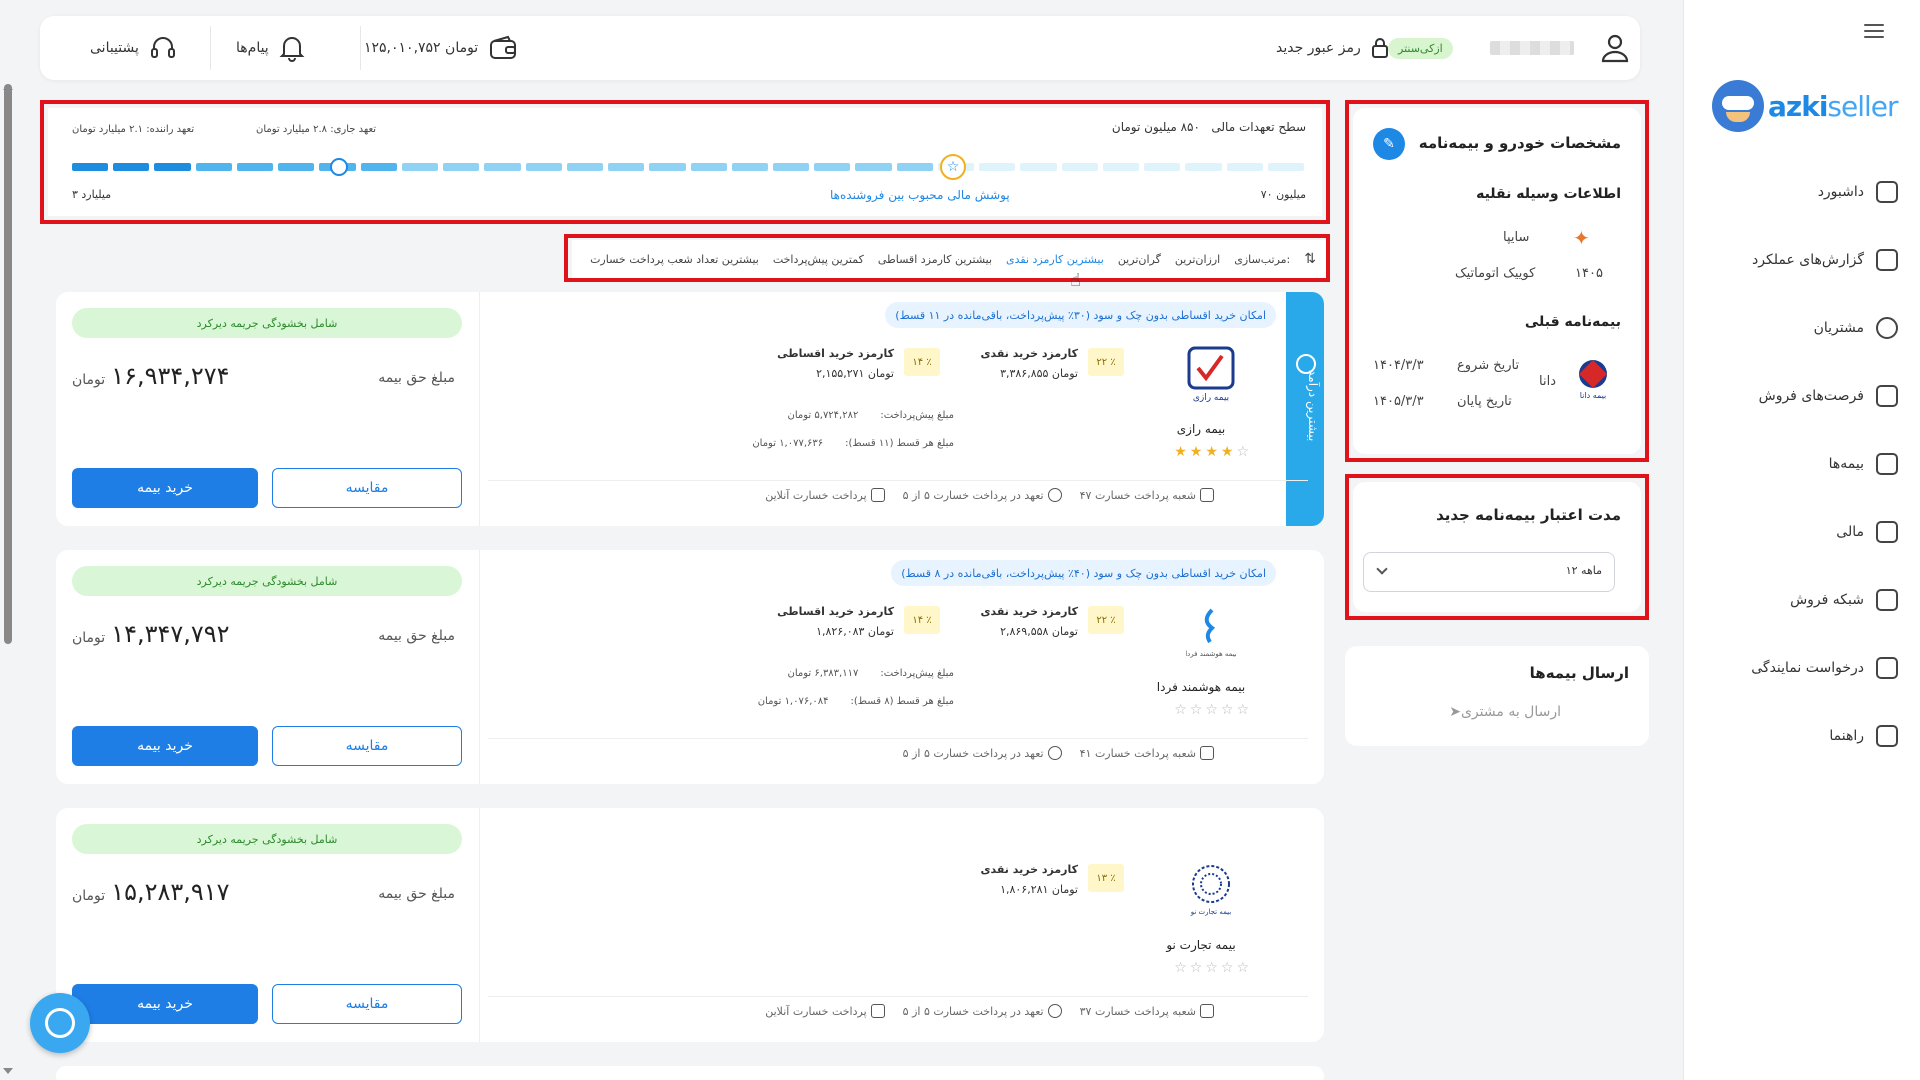 The height and width of the screenshot is (1080, 1920). What do you see at coordinates (1528, 515) in the screenshot?
I see `validity-title: مدت اعتبار بیمه‌نامه جدید` at bounding box center [1528, 515].